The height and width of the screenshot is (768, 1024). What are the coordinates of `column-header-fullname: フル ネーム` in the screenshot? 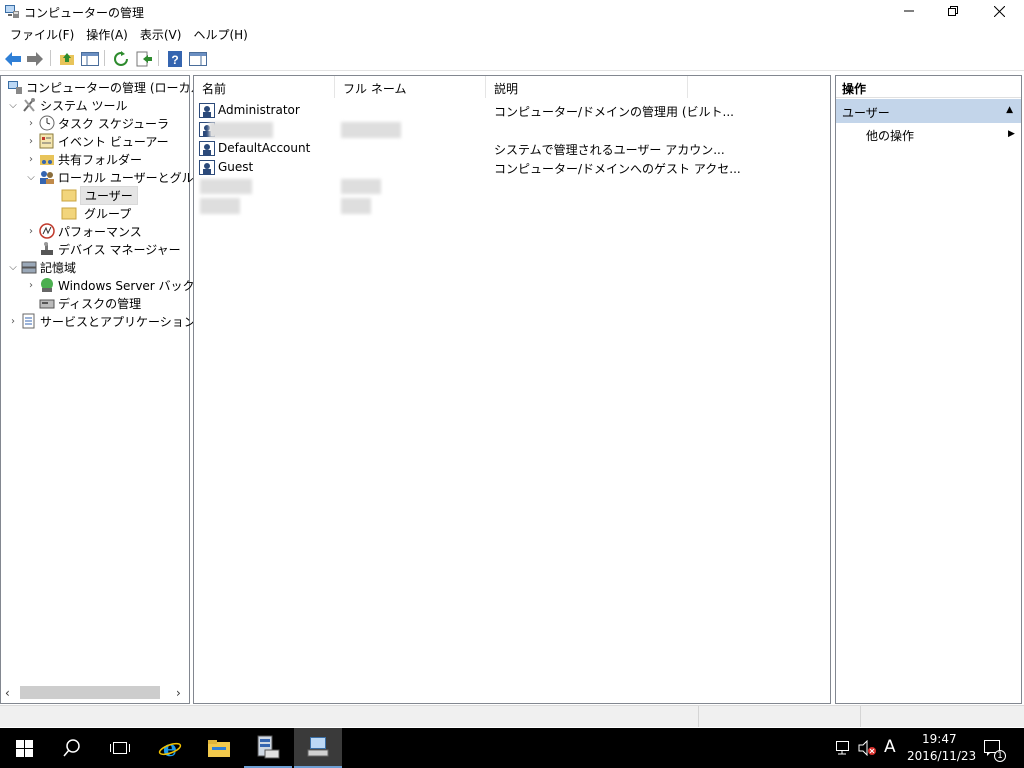 It's located at (410, 87).